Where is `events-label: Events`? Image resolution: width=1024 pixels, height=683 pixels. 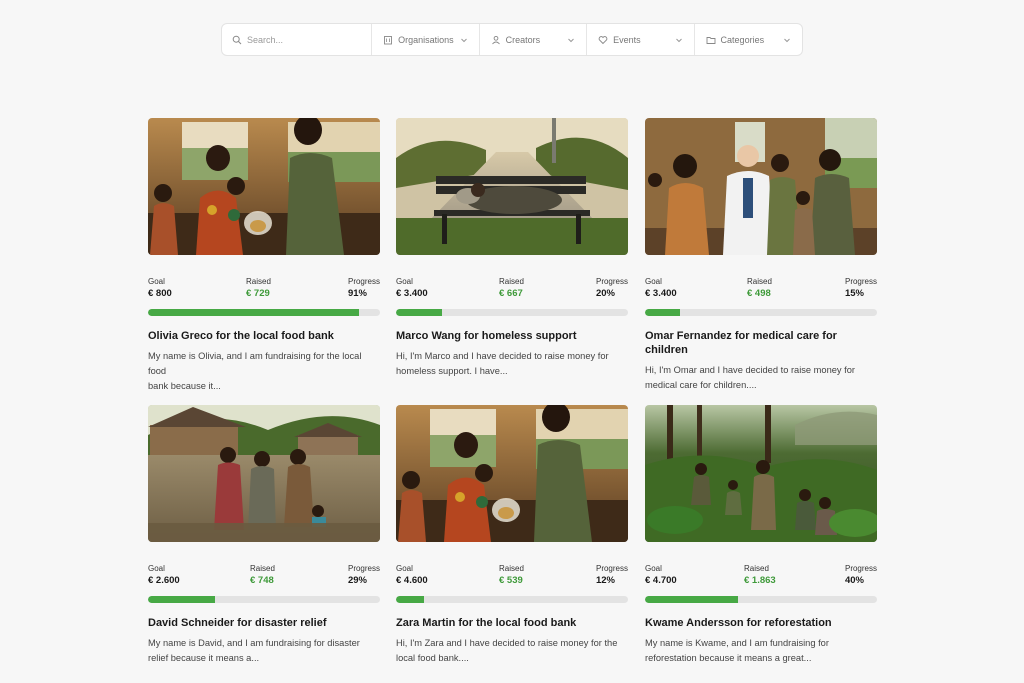
events-label: Events is located at coordinates (627, 39).